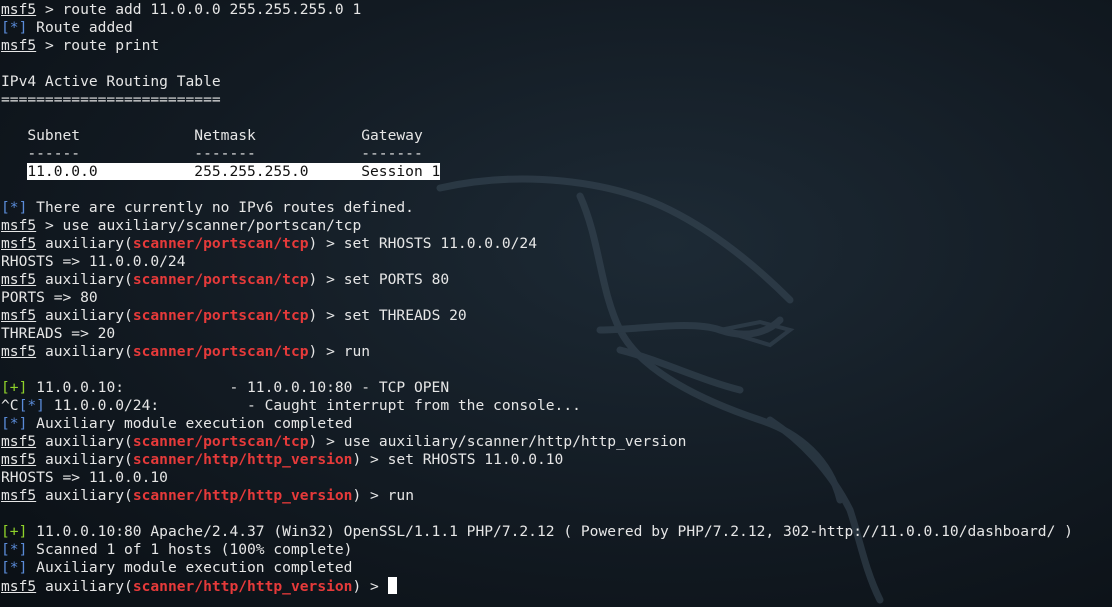  Describe the element at coordinates (234, 171) in the screenshot. I see `selected-route-row: 11.0.0.0 255.255.255.0 Session 1` at that location.